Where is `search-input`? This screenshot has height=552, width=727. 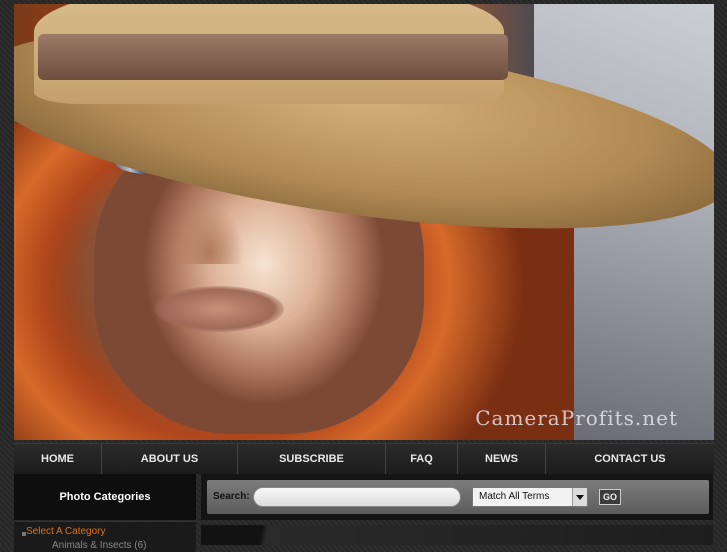 search-input is located at coordinates (357, 497).